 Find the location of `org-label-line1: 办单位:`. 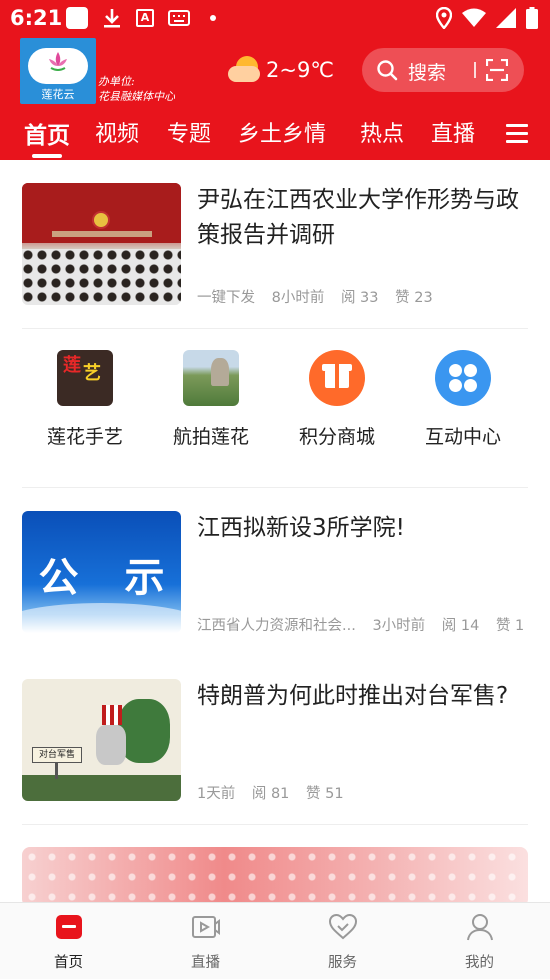

org-label-line1: 办单位: is located at coordinates (116, 81).